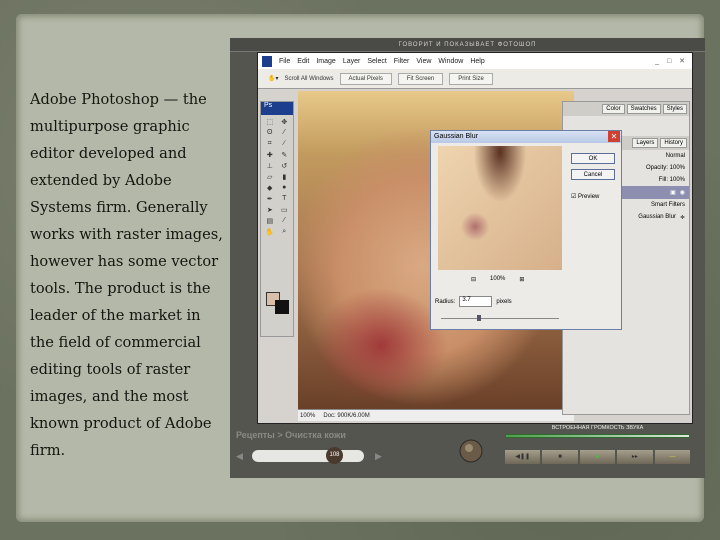  I want to click on tab-color: Color, so click(613, 109).